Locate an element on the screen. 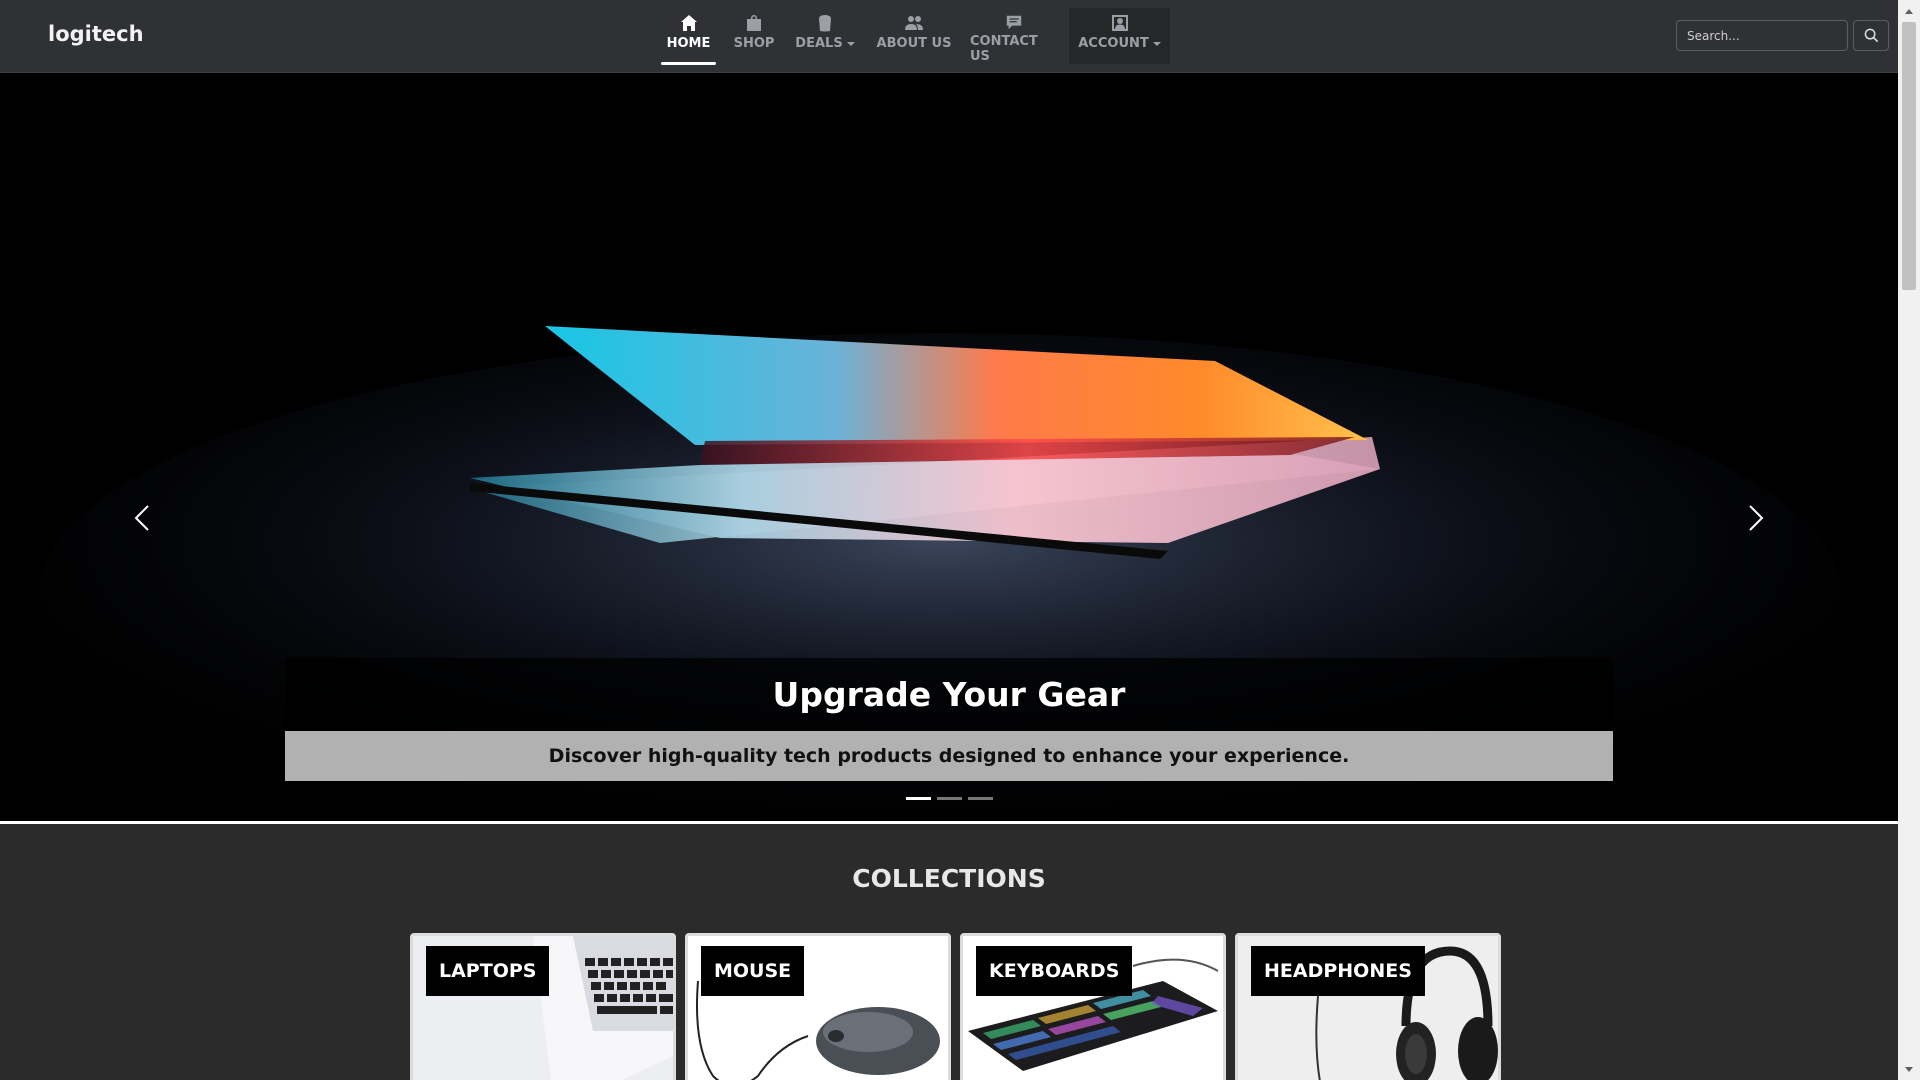 The image size is (1920, 1080). hero-title: Upgrade Your Gear is located at coordinates (949, 694).